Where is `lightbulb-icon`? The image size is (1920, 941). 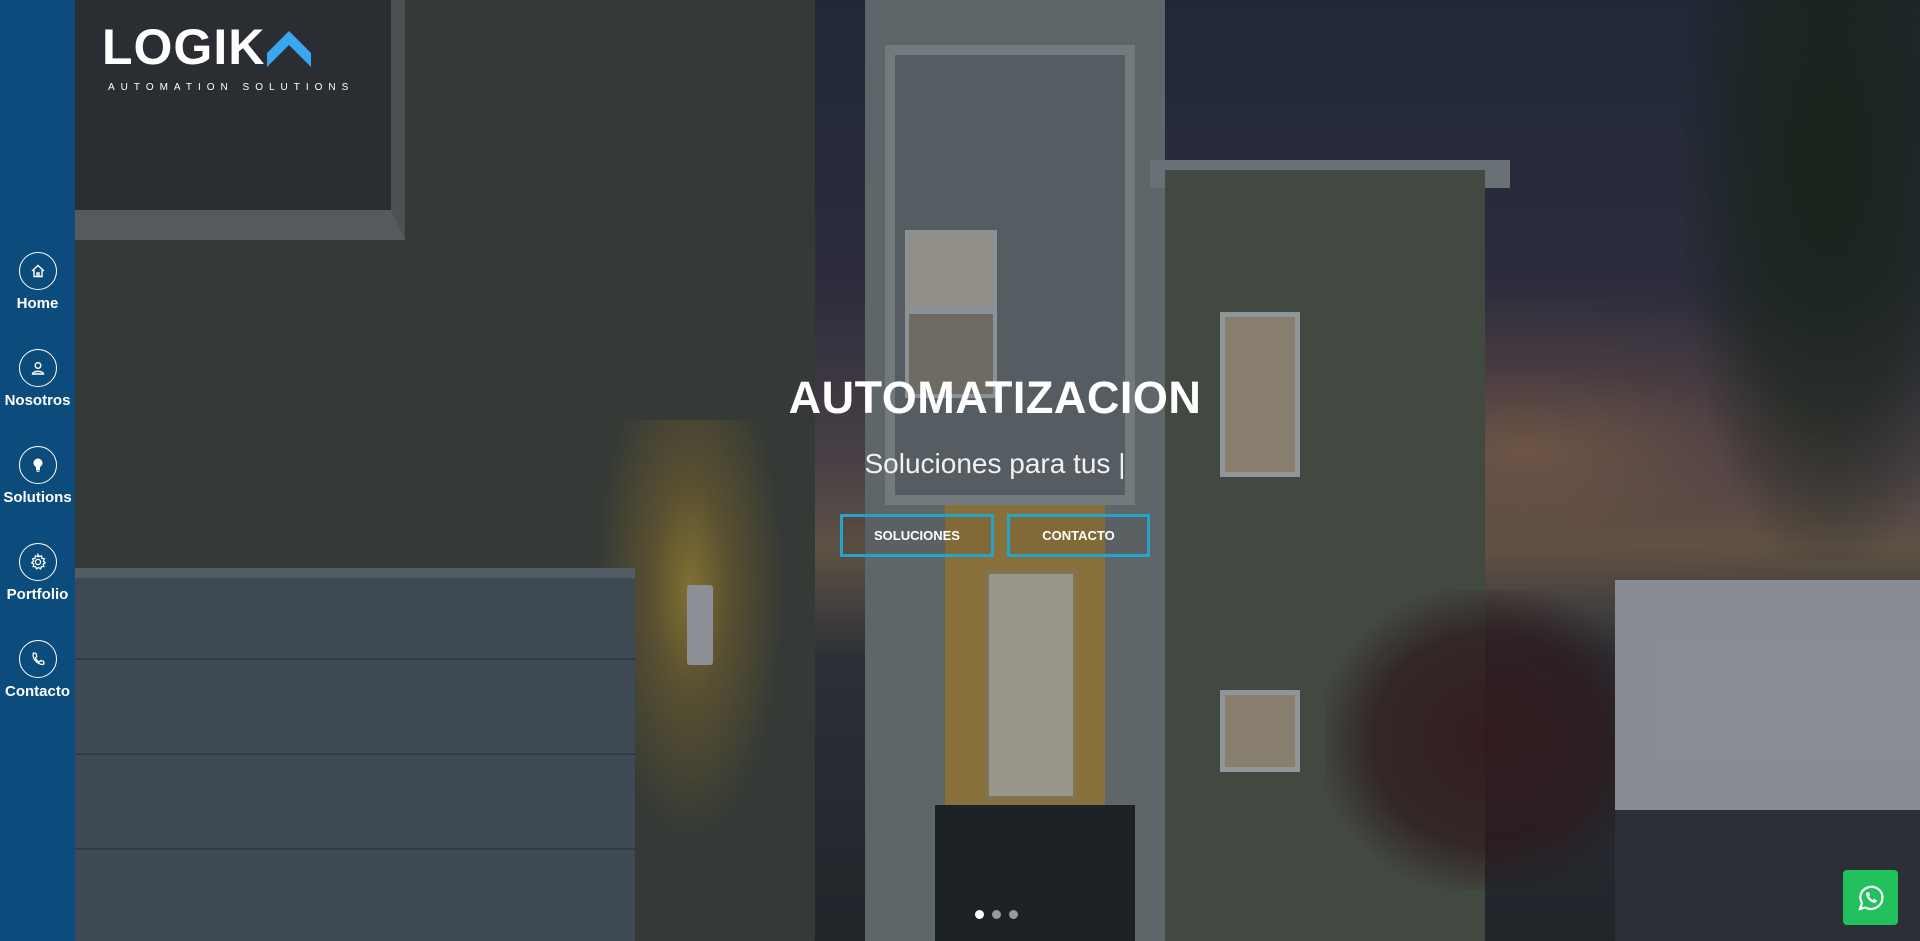 lightbulb-icon is located at coordinates (37, 465).